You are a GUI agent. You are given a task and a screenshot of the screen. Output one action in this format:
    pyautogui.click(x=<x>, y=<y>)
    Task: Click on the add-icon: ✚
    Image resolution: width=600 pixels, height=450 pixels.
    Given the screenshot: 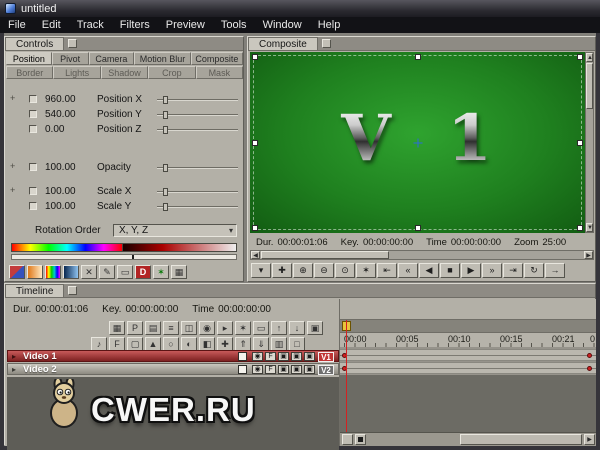 What is the action you would take?
    pyautogui.click(x=225, y=344)
    